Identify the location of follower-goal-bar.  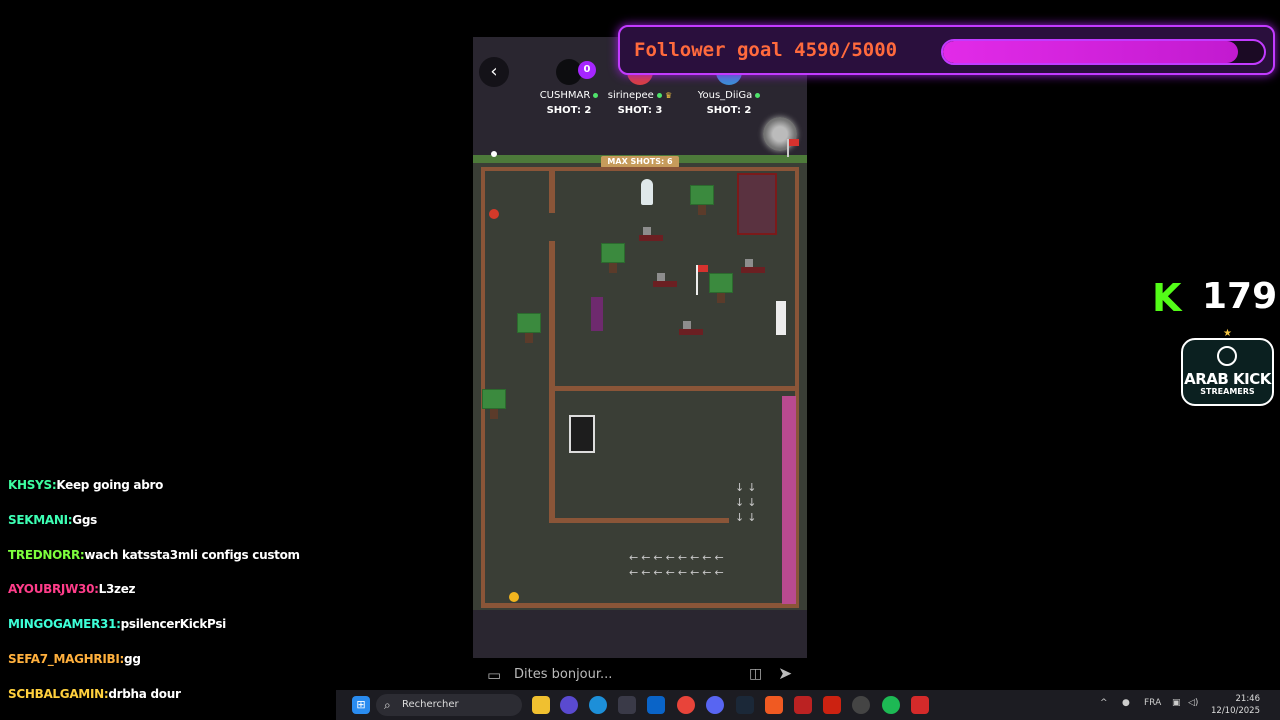
(1103, 52).